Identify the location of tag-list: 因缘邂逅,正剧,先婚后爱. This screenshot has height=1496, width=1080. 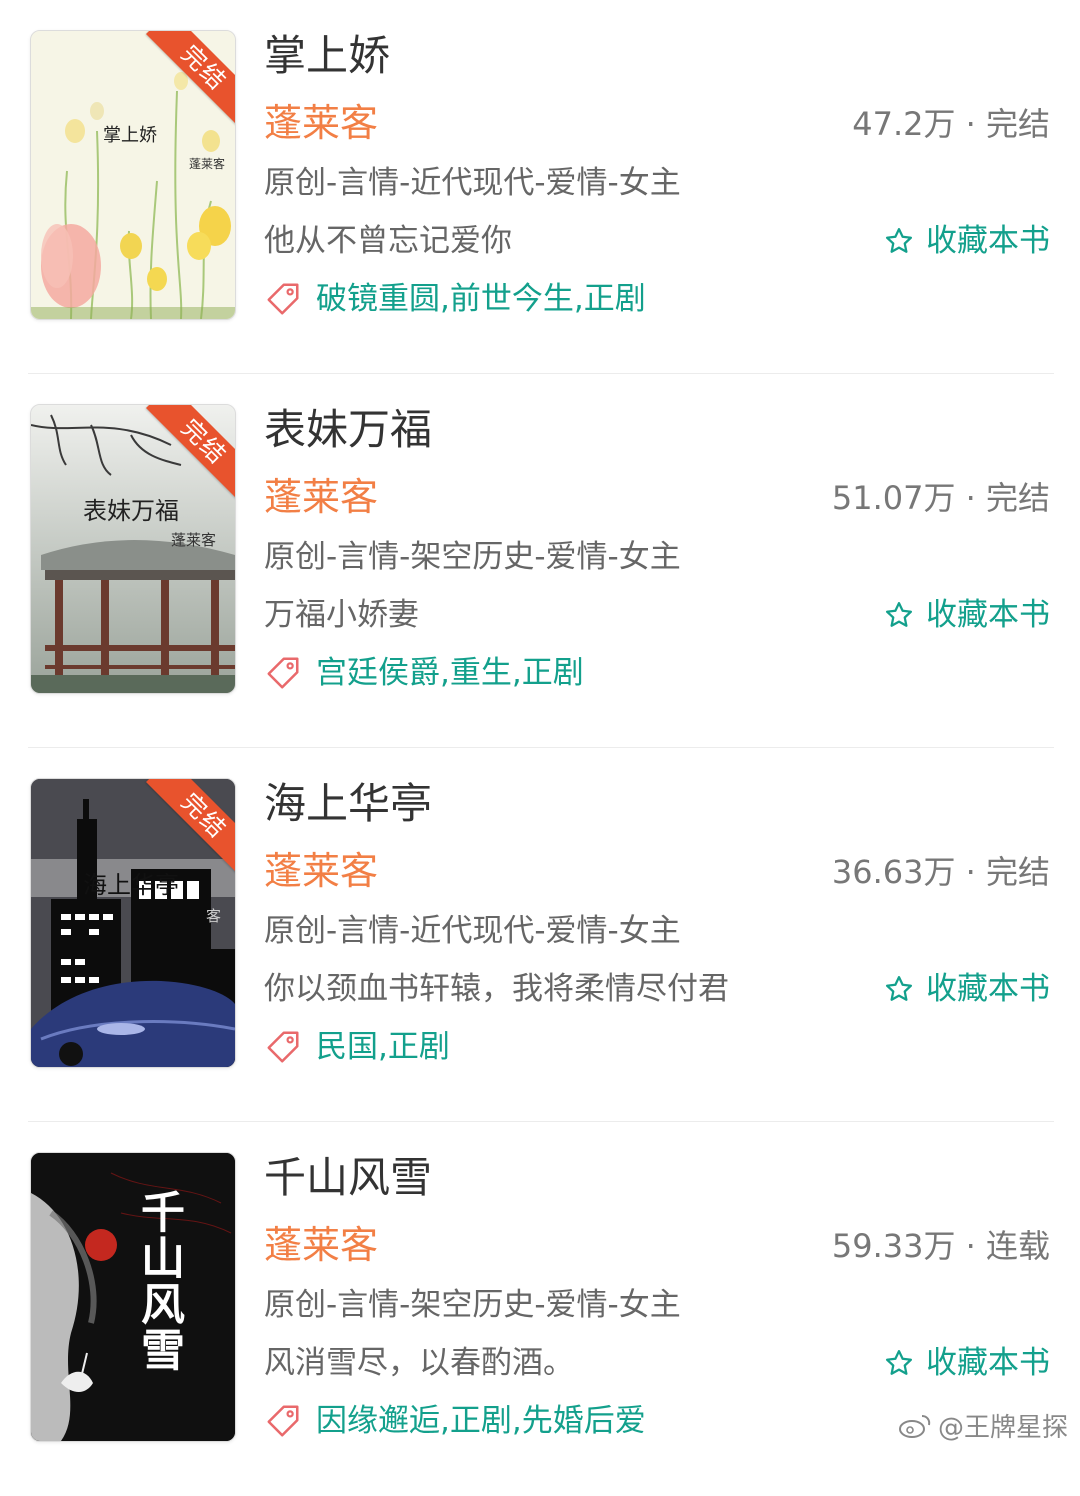
(481, 1421).